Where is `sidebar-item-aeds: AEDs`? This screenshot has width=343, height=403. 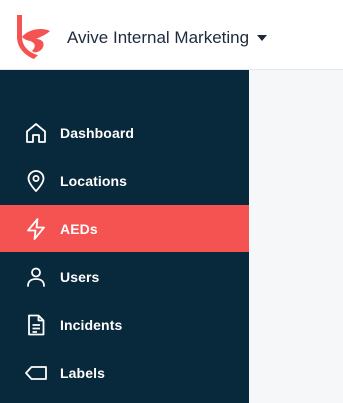 sidebar-item-aeds: AEDs is located at coordinates (124, 228).